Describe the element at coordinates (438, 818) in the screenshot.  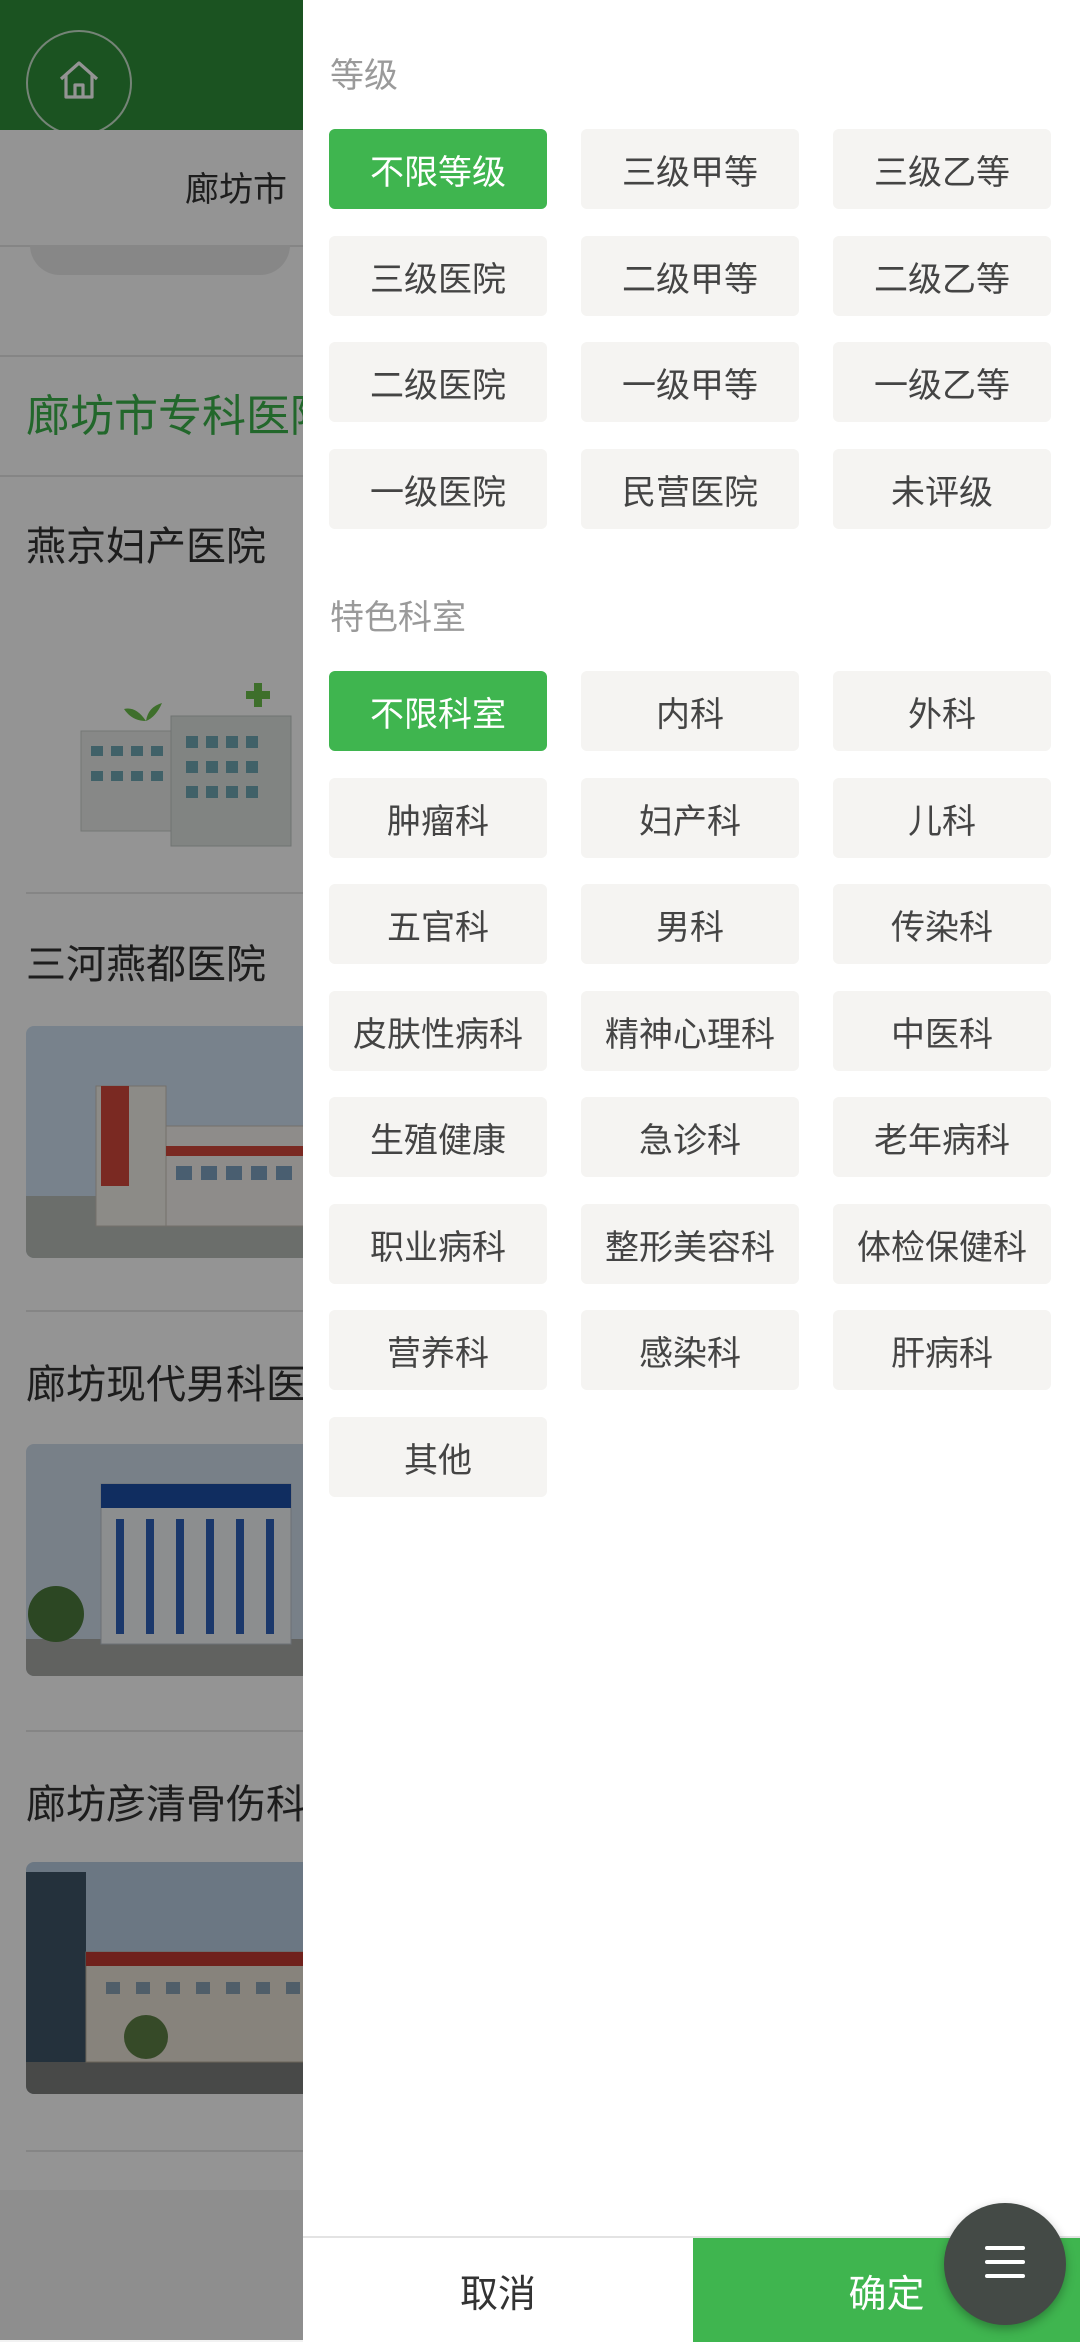
I see `department-option: 肿瘤科` at that location.